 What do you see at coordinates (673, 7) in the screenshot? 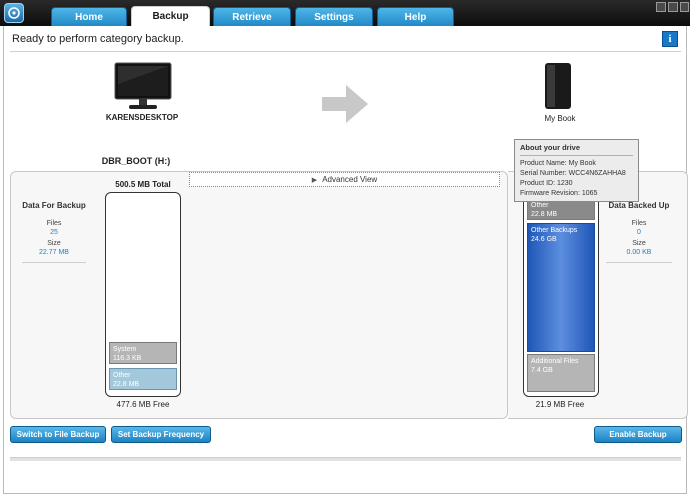
I see `maximize-icon` at bounding box center [673, 7].